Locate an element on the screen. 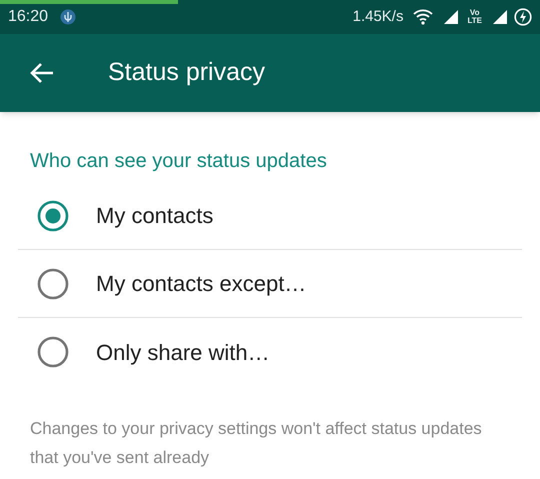  screen-title: Status privacy is located at coordinates (187, 72).